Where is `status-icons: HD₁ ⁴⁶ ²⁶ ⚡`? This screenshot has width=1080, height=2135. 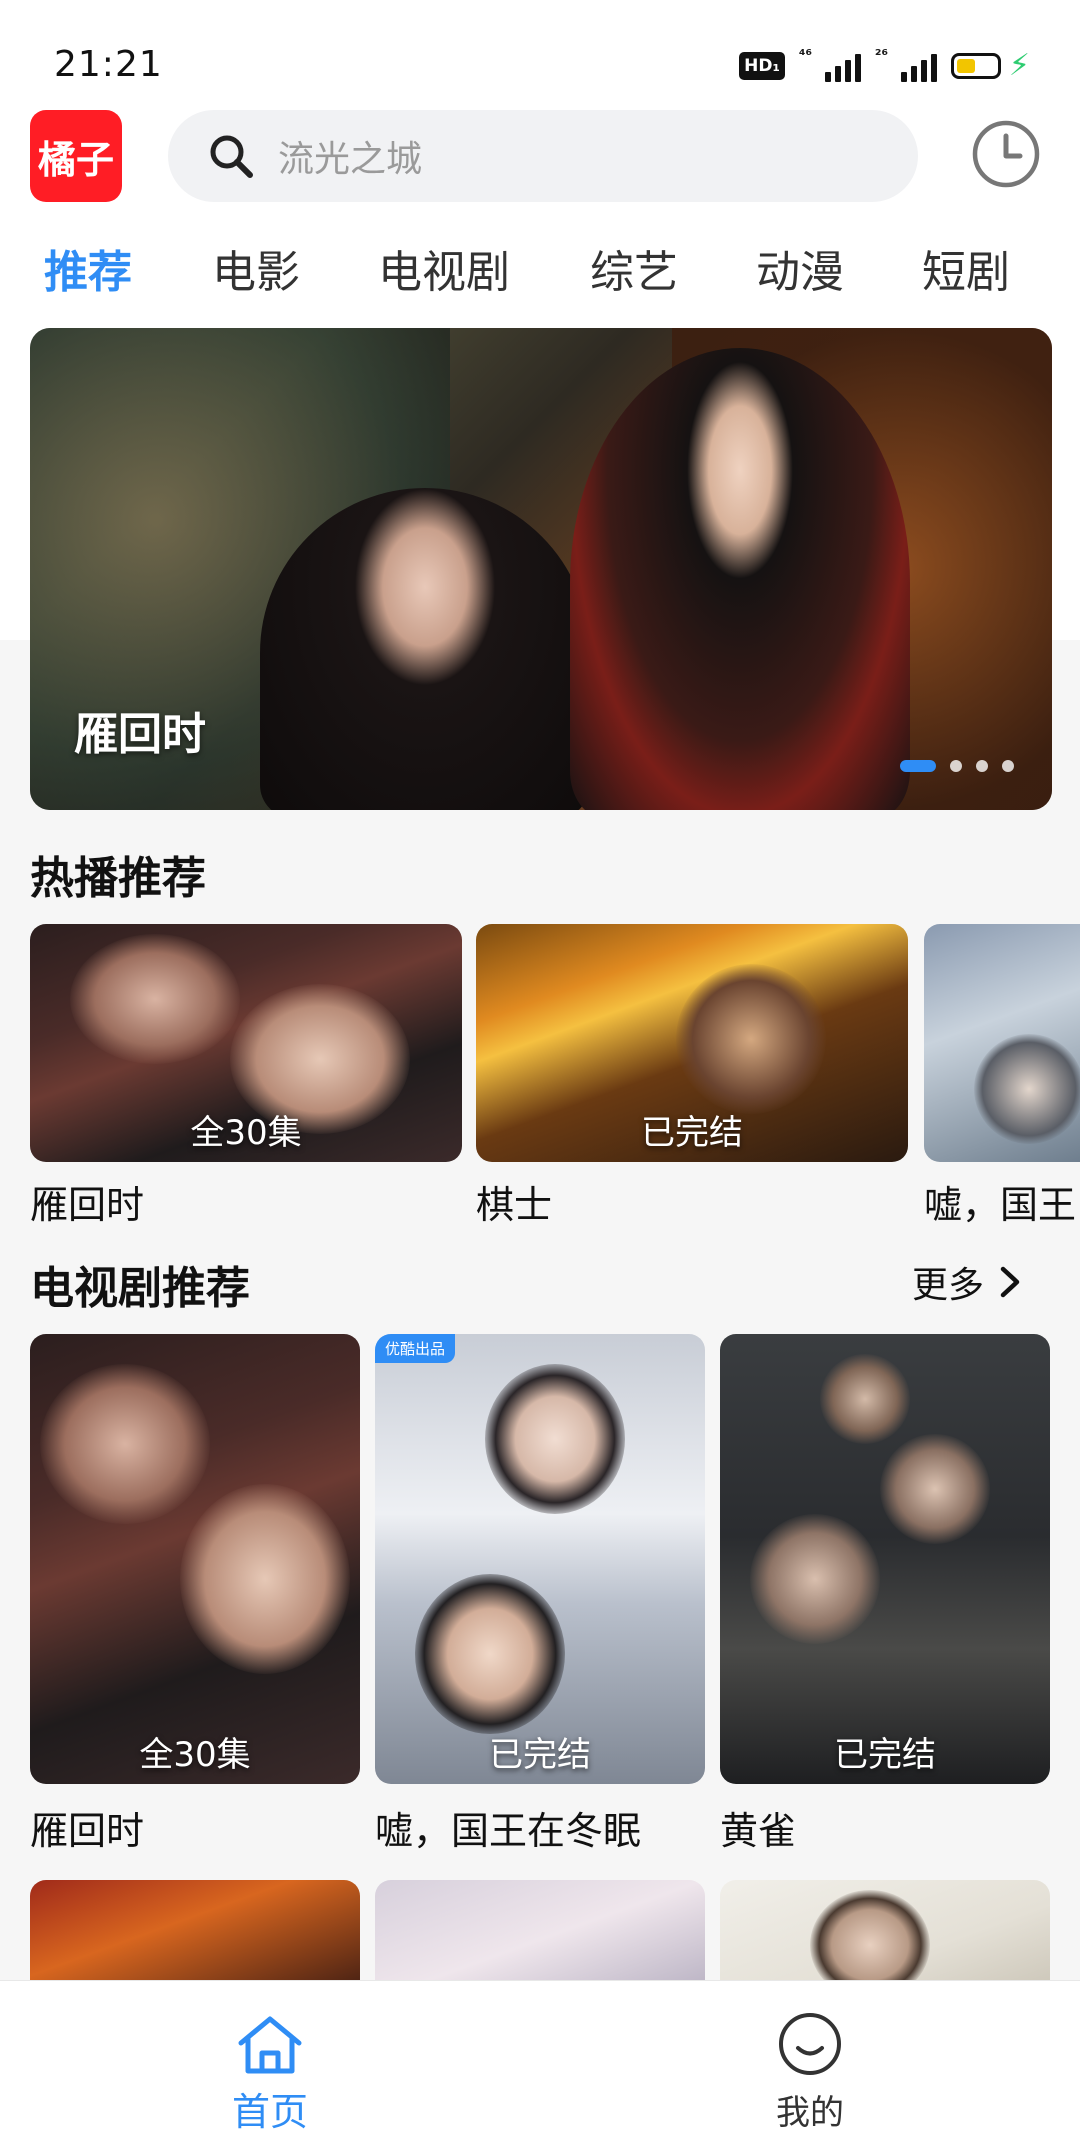
status-icons: HD₁ ⁴⁶ ²⁶ ⚡ is located at coordinates (884, 66).